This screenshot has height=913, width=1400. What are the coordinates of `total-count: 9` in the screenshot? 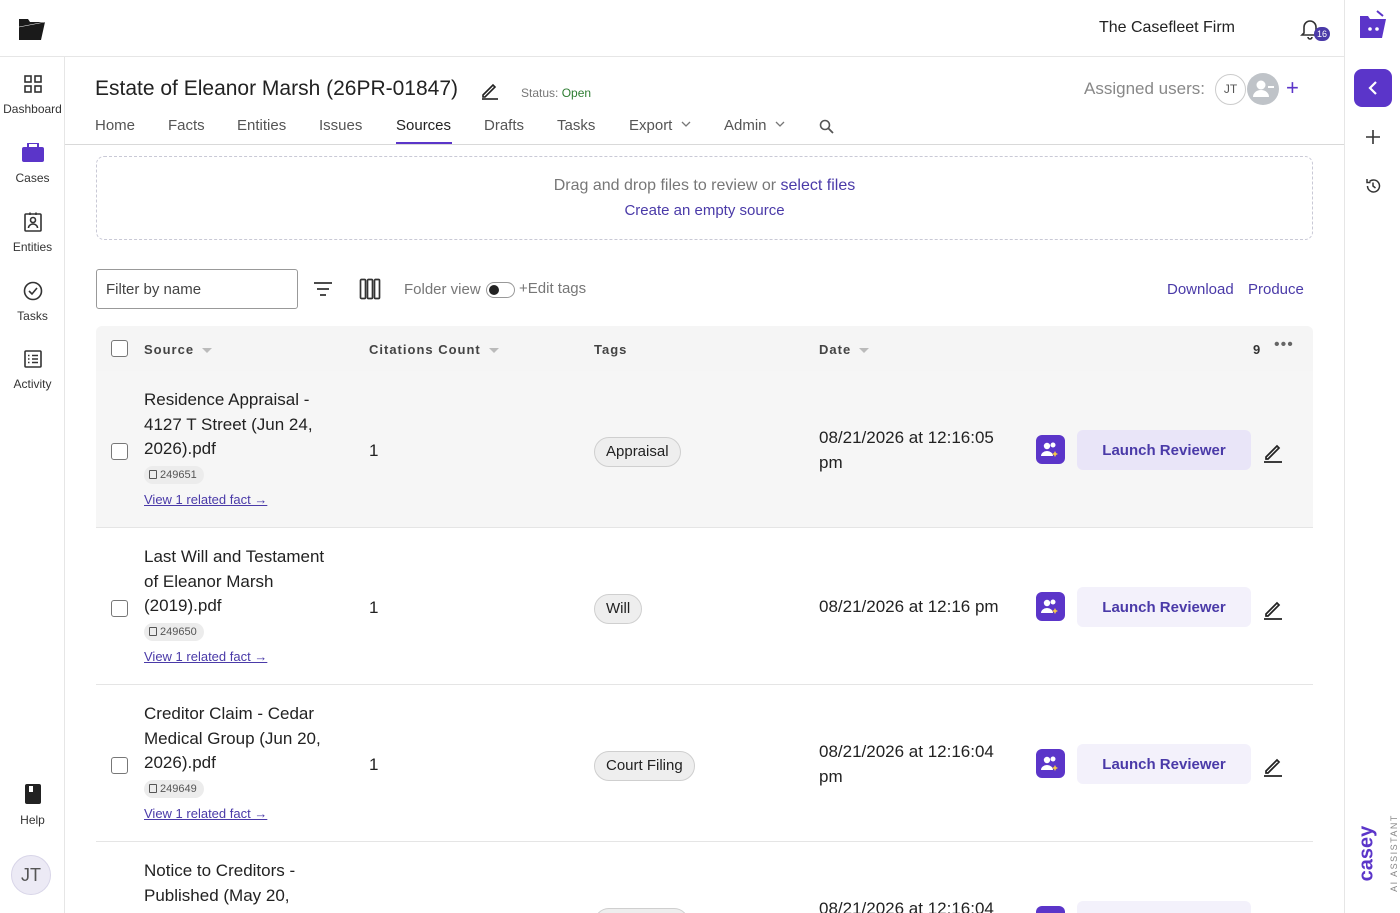 It's located at (1257, 349).